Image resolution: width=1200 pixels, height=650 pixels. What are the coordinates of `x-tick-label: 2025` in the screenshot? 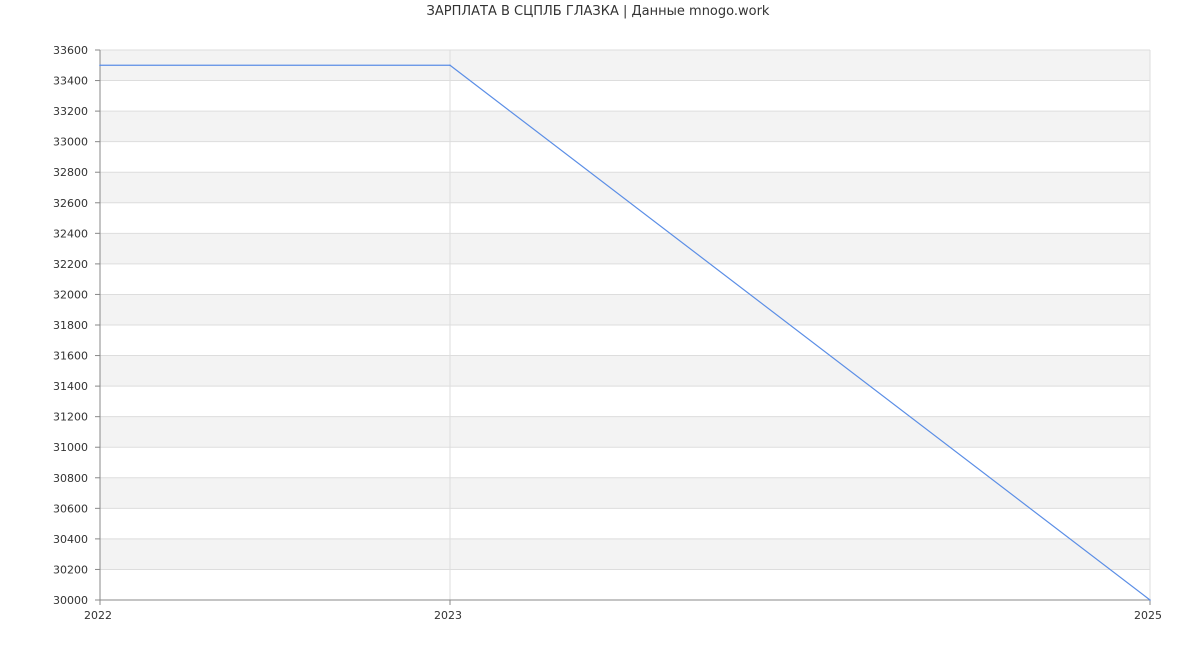 It's located at (1148, 615).